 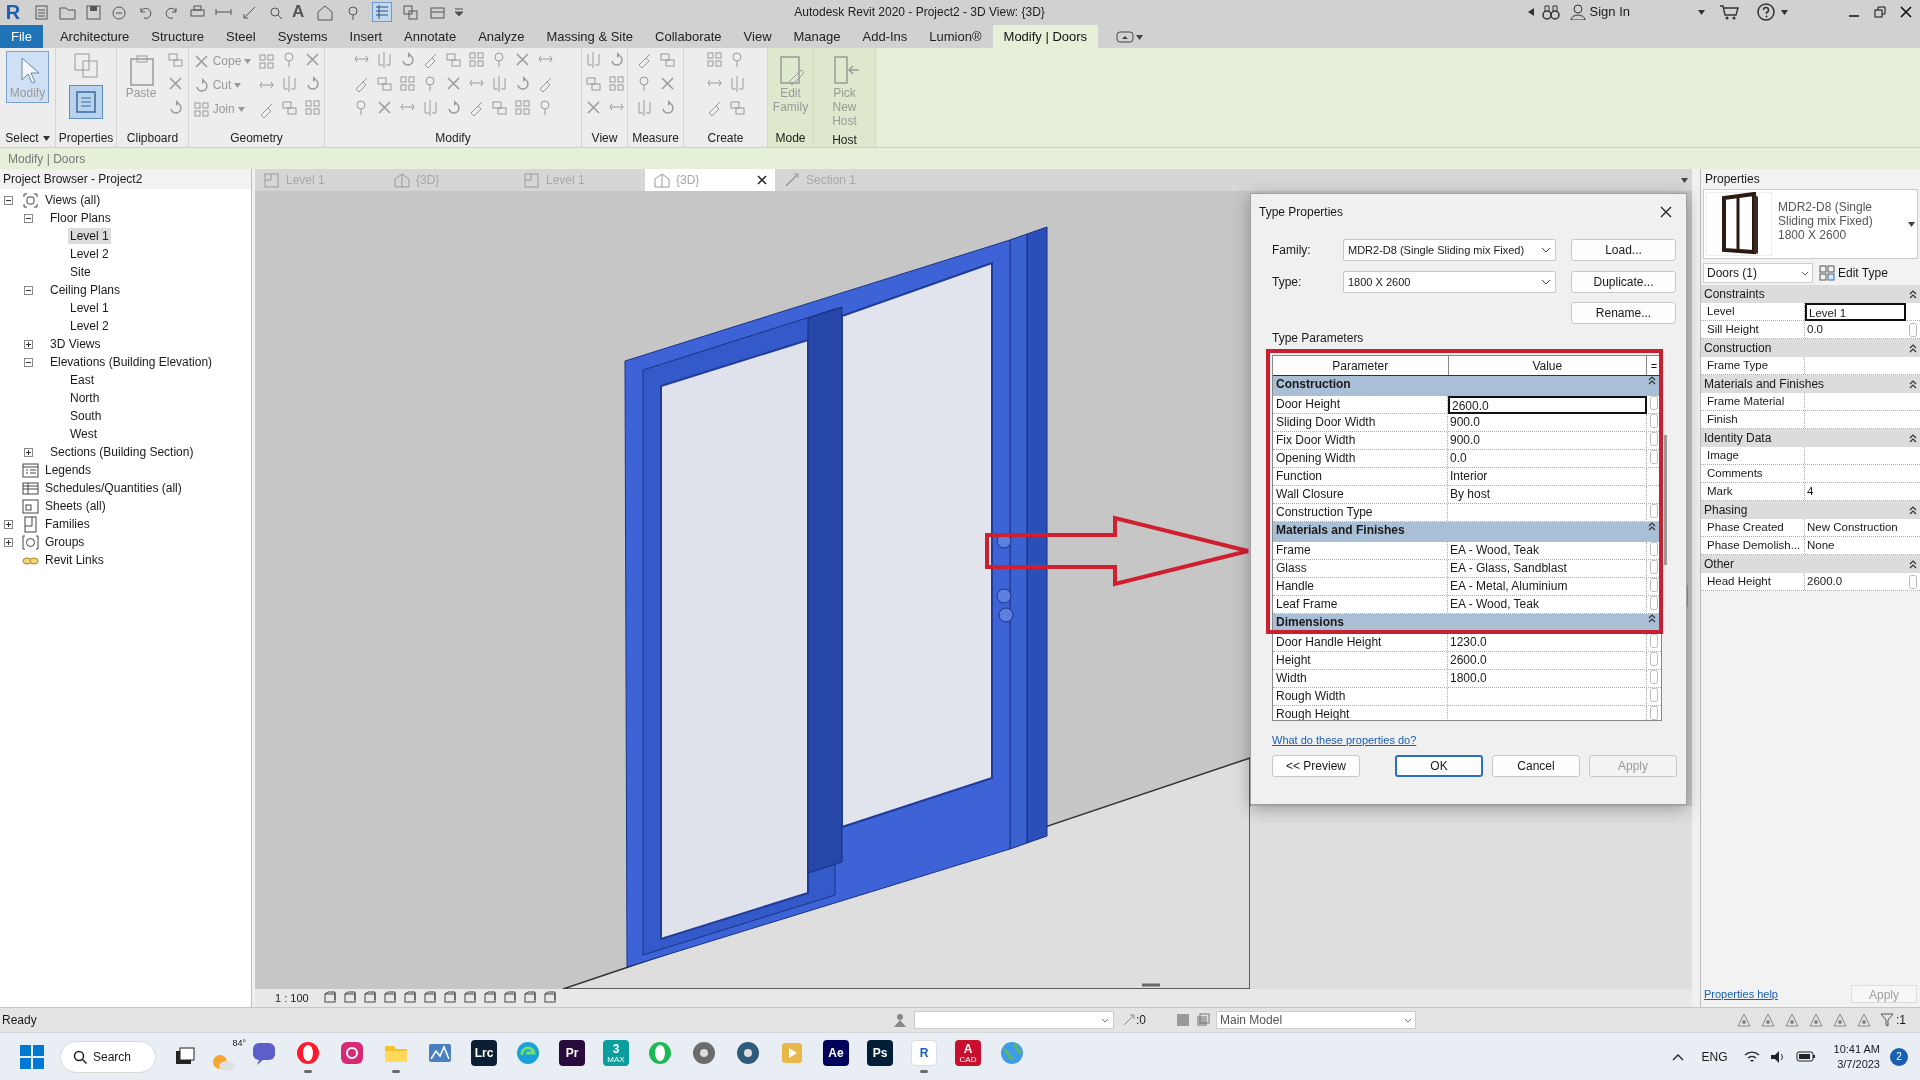 What do you see at coordinates (21, 36) in the screenshot?
I see `ribbon-tab: File` at bounding box center [21, 36].